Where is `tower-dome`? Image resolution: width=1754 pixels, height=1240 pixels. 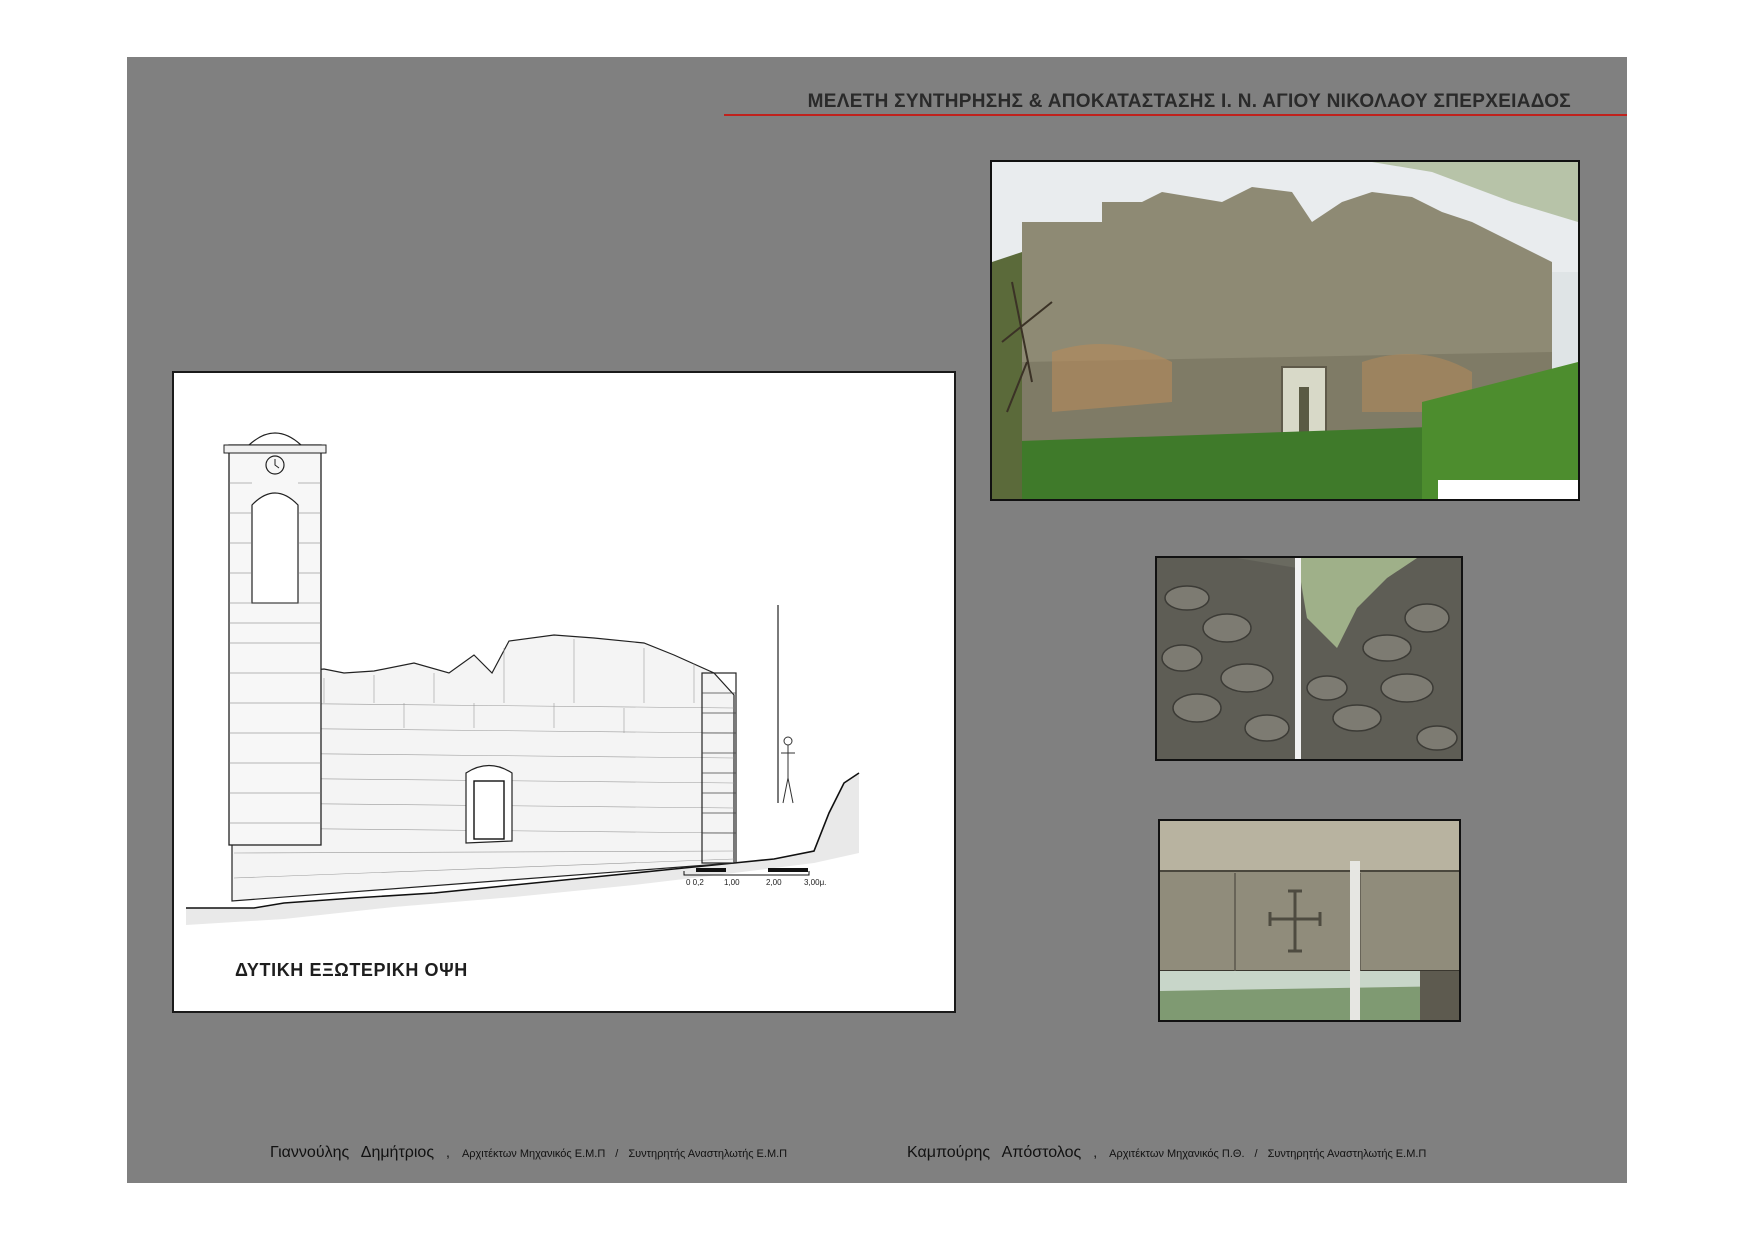 tower-dome is located at coordinates (275, 439).